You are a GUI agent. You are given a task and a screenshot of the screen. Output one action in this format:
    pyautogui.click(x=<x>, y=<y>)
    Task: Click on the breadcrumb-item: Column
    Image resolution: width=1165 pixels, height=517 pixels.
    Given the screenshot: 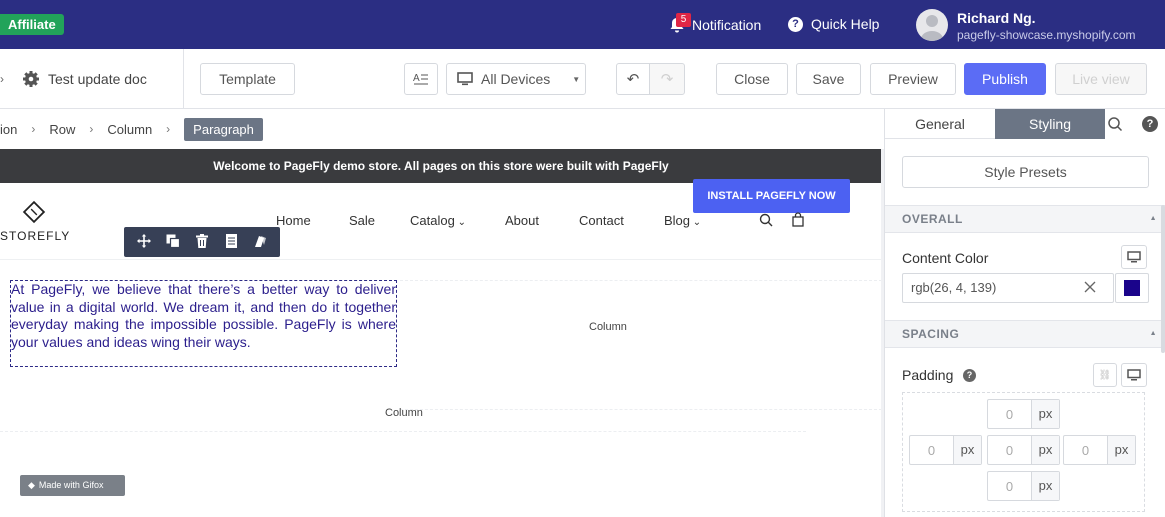 What is the action you would take?
    pyautogui.click(x=129, y=129)
    